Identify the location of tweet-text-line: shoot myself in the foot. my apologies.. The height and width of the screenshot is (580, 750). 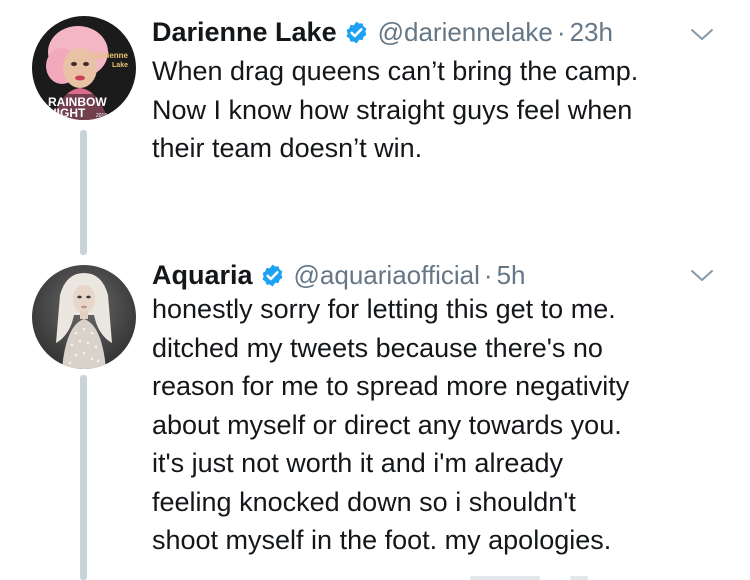
(382, 540).